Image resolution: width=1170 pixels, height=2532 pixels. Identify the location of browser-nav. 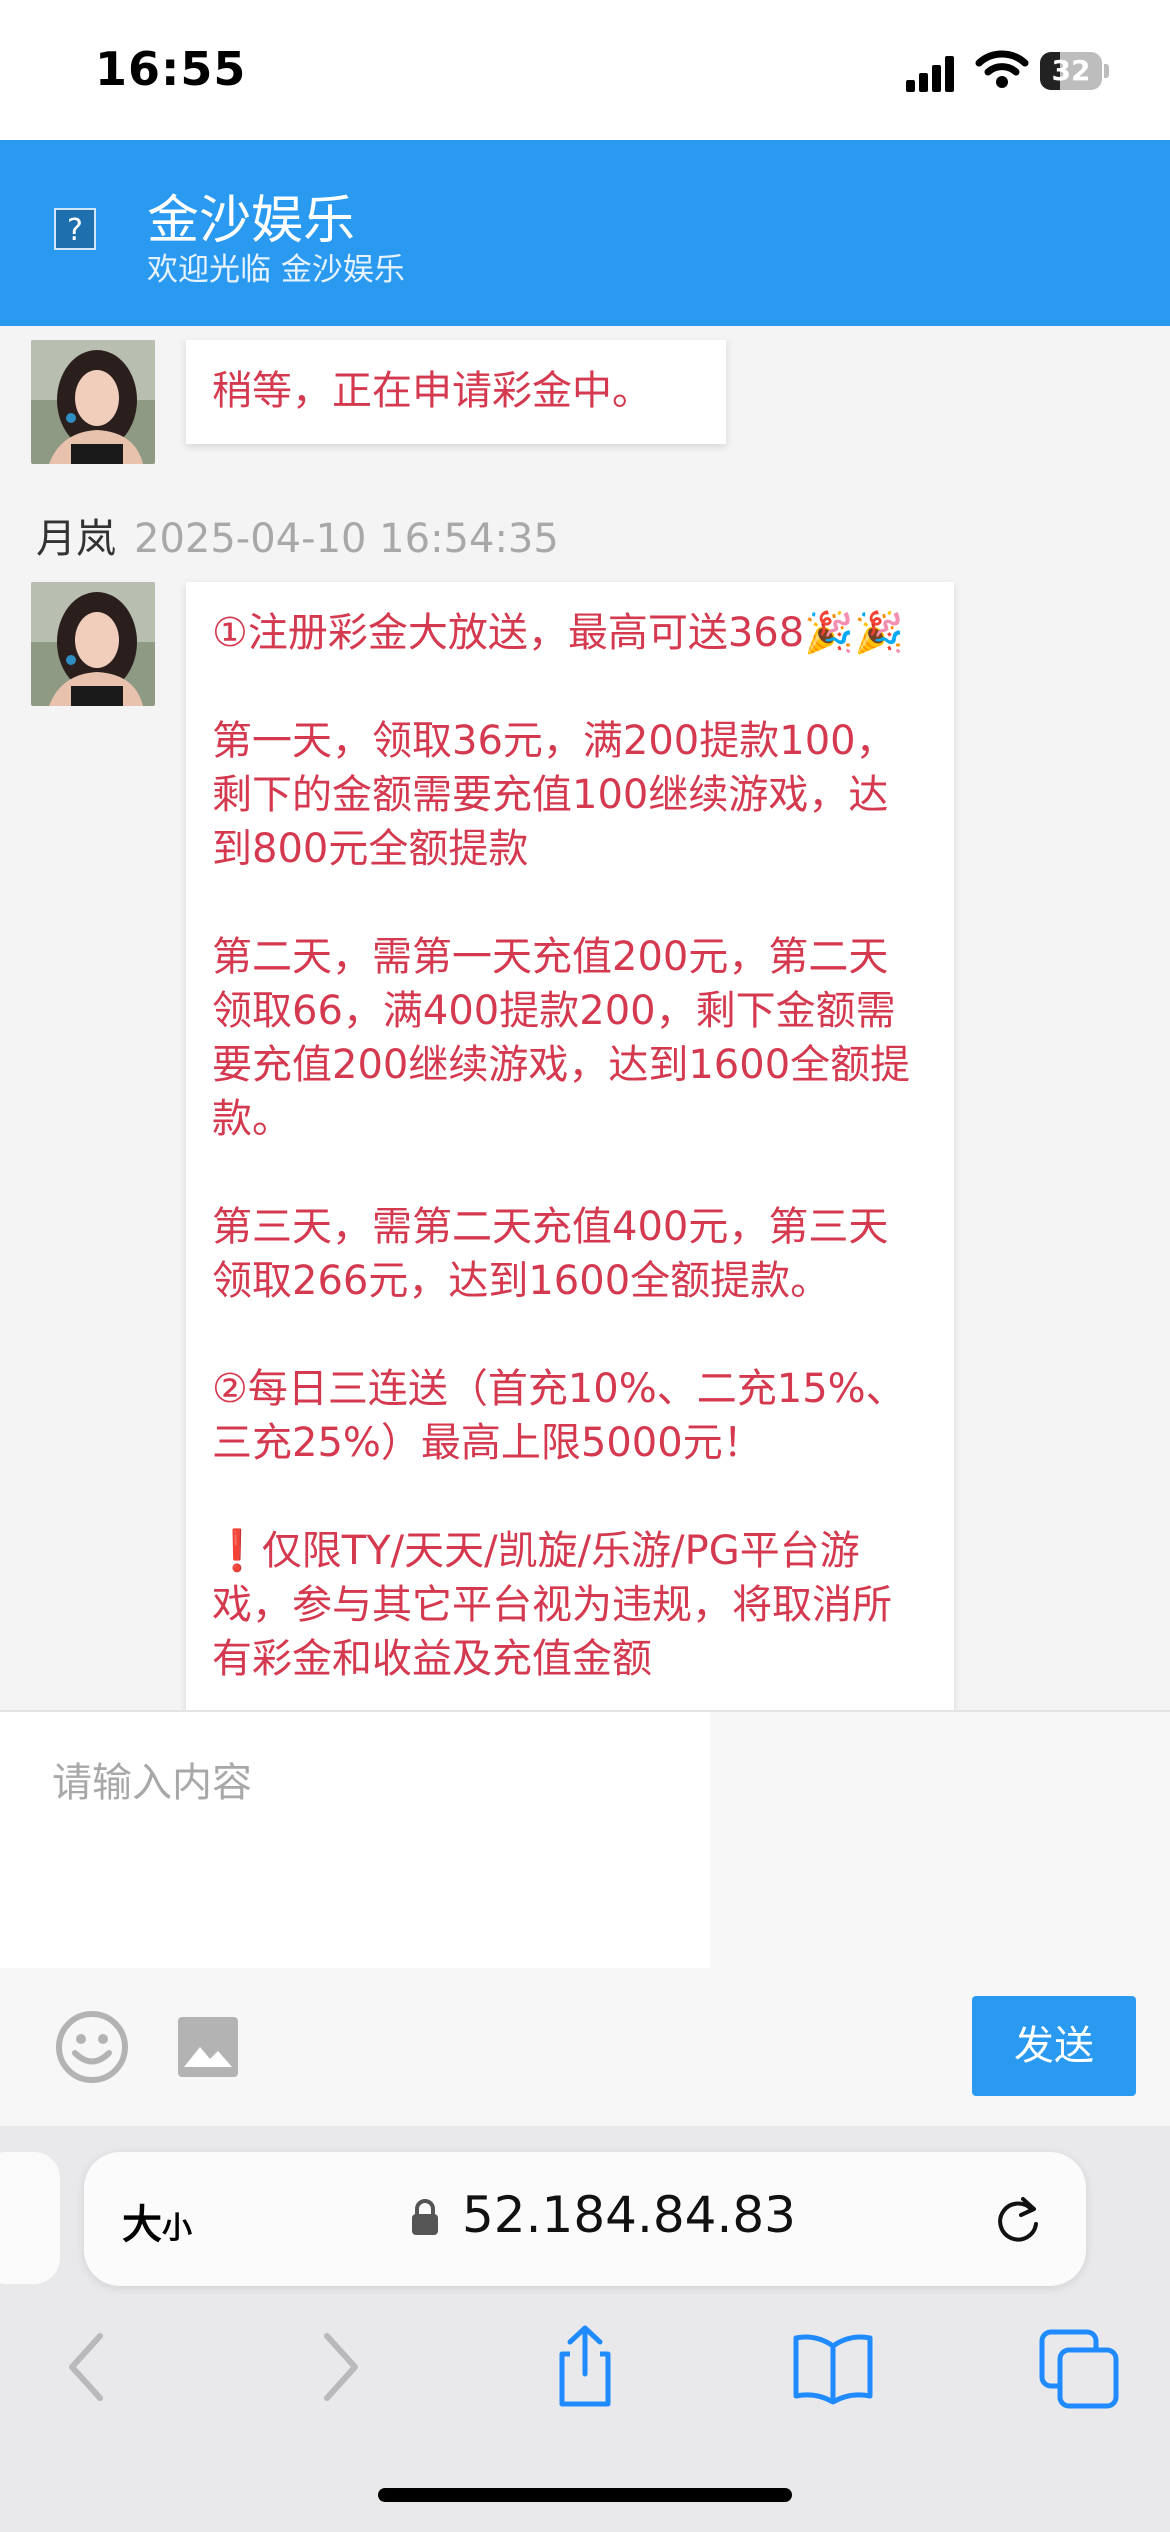
(585, 2382).